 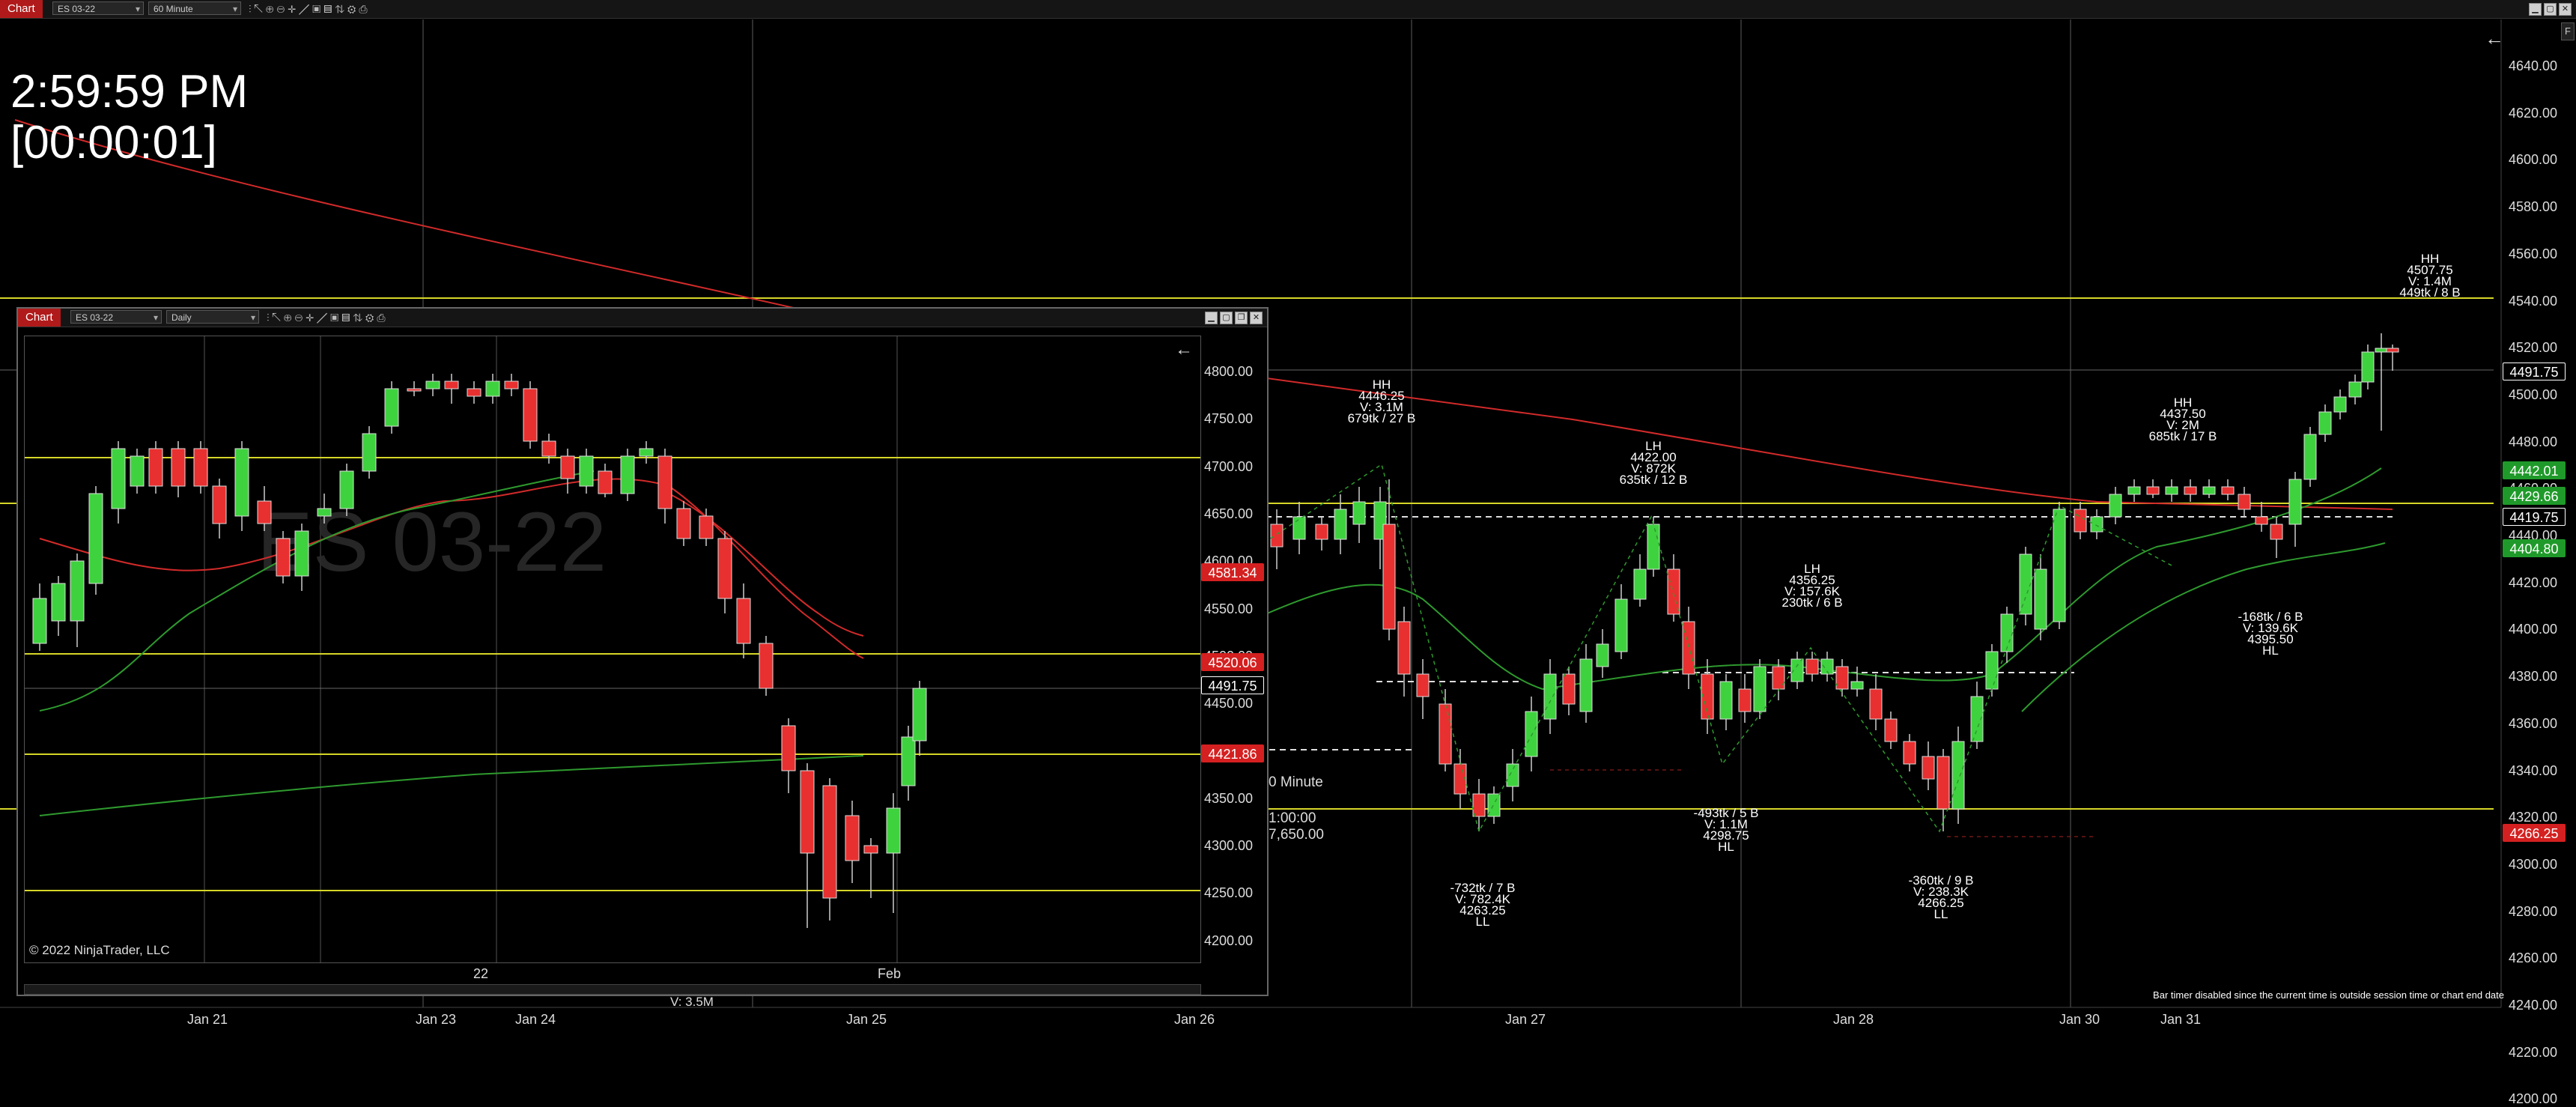 I want to click on daily-time-axis: 22 Feb, so click(x=612, y=974).